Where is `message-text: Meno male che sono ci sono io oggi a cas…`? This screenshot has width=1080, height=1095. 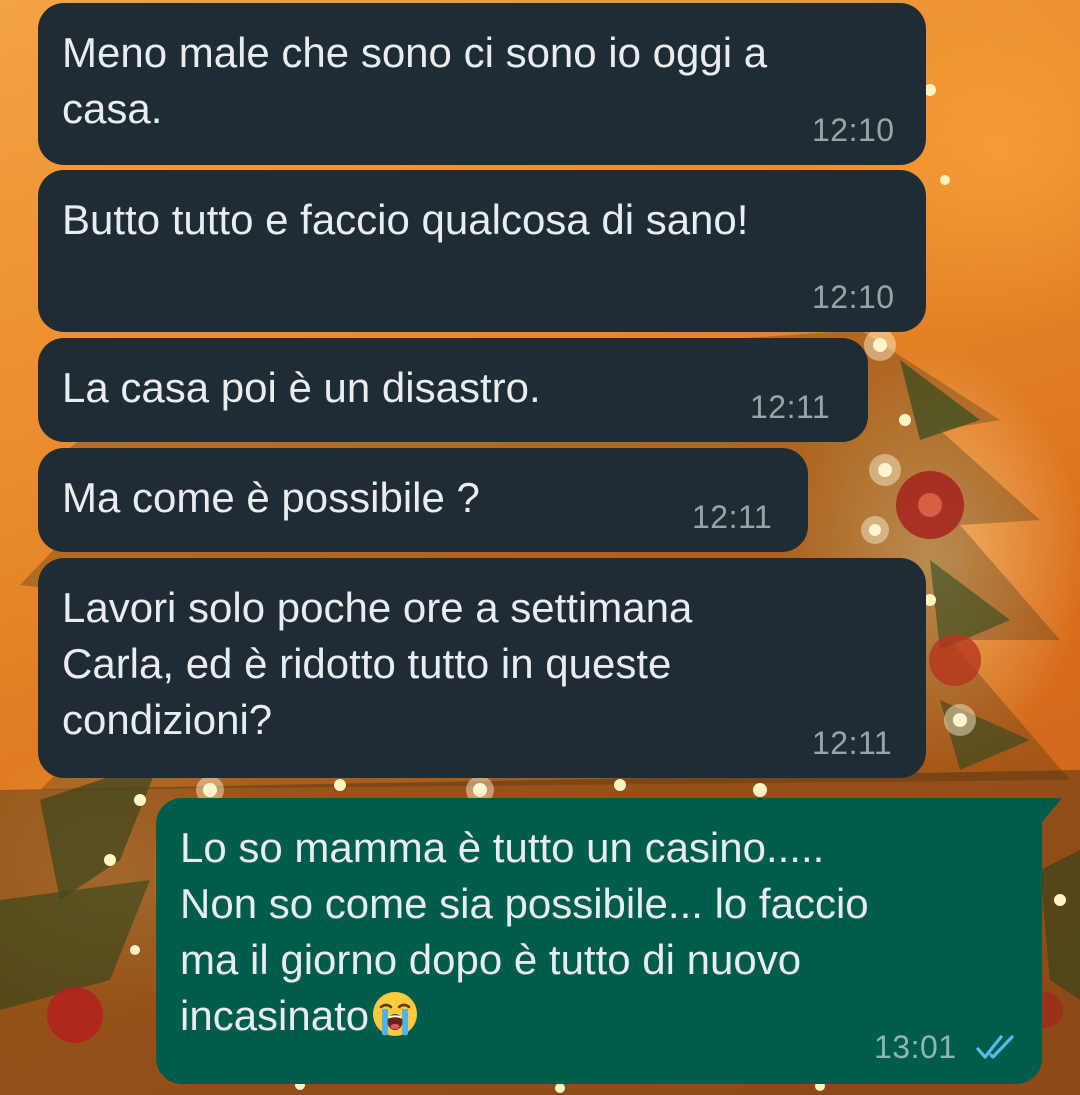
message-text: Meno male che sono ci sono io oggi a cas… is located at coordinates (415, 80).